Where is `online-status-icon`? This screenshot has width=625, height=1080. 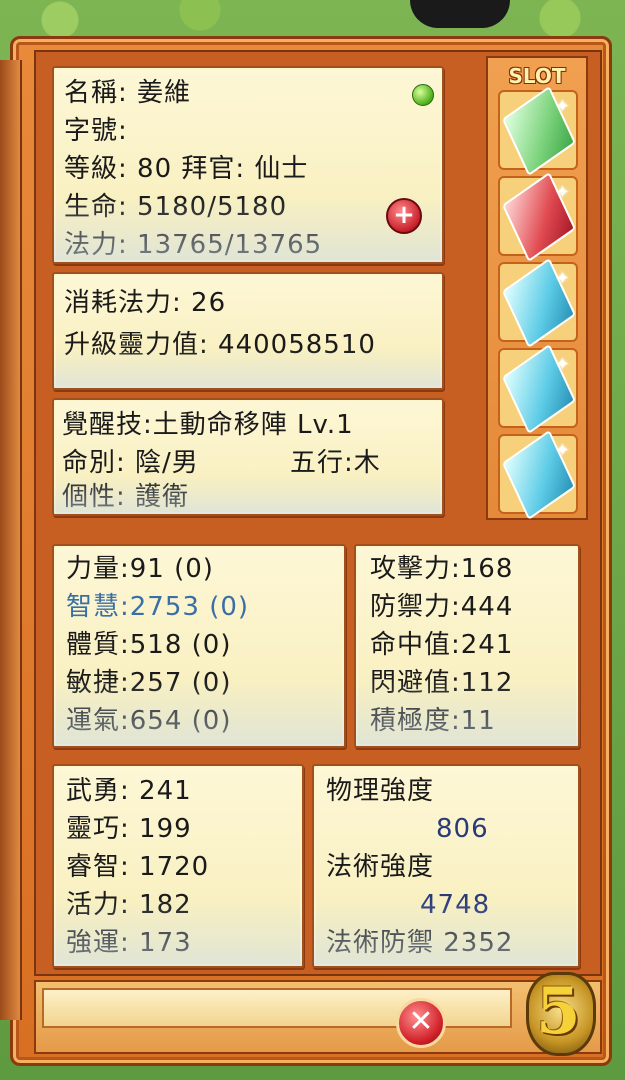 online-status-icon is located at coordinates (423, 95).